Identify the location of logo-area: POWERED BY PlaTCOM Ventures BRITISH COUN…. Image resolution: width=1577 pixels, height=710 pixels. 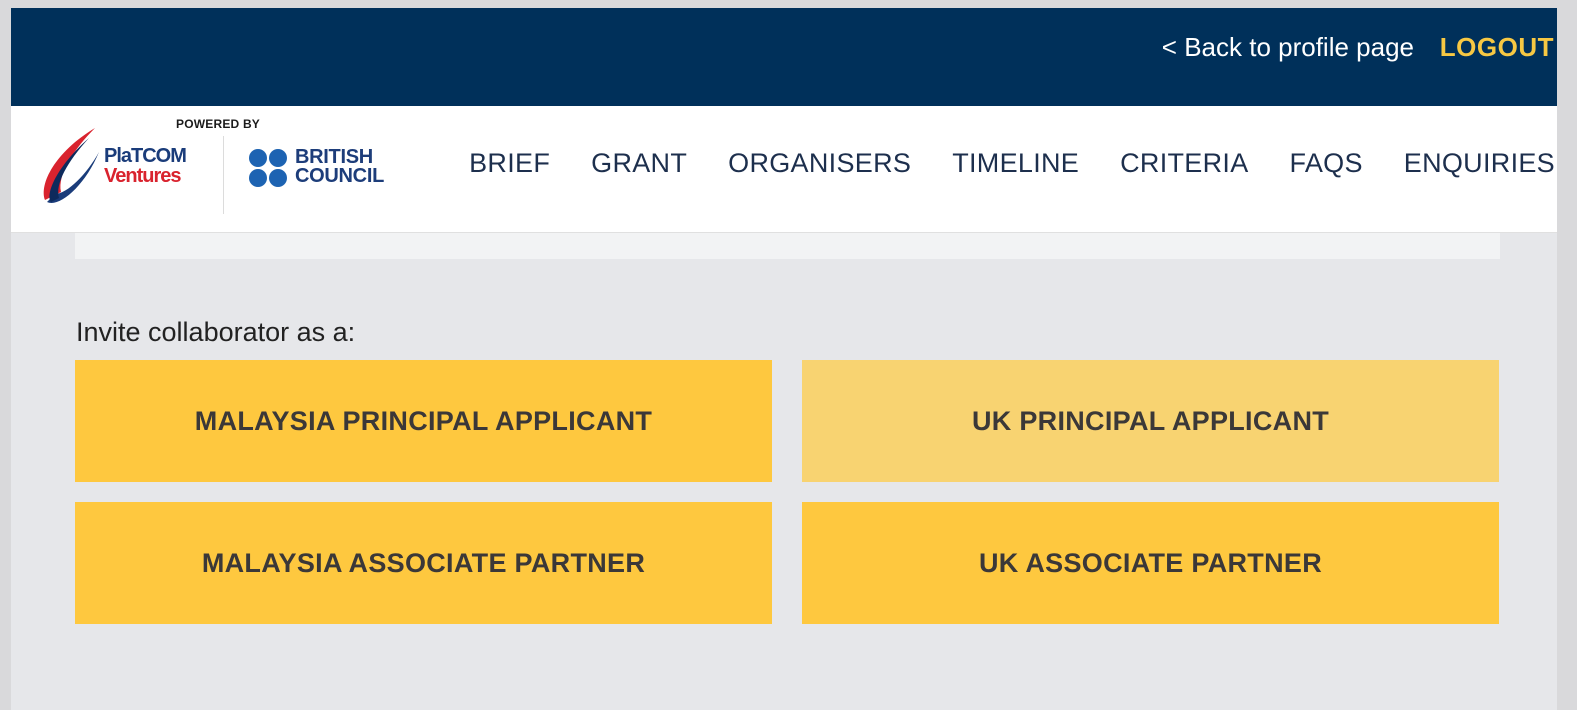
(217, 169).